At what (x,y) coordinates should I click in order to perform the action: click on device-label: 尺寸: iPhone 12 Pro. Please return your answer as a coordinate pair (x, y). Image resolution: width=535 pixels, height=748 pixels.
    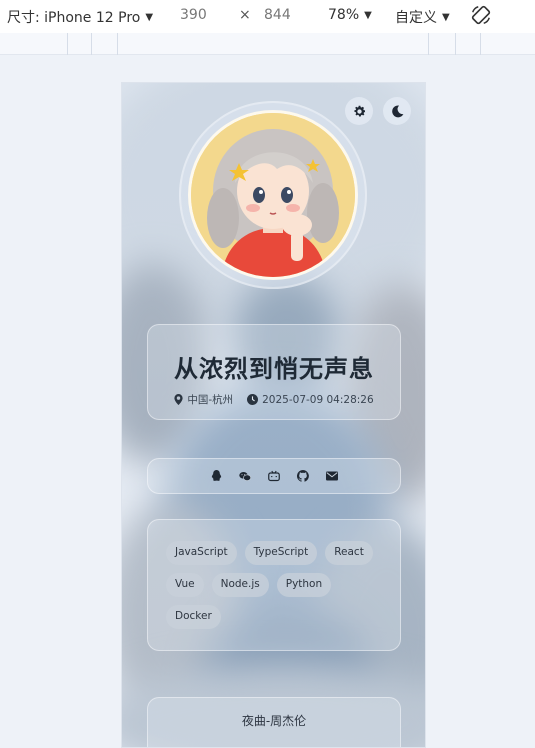
    Looking at the image, I should click on (74, 18).